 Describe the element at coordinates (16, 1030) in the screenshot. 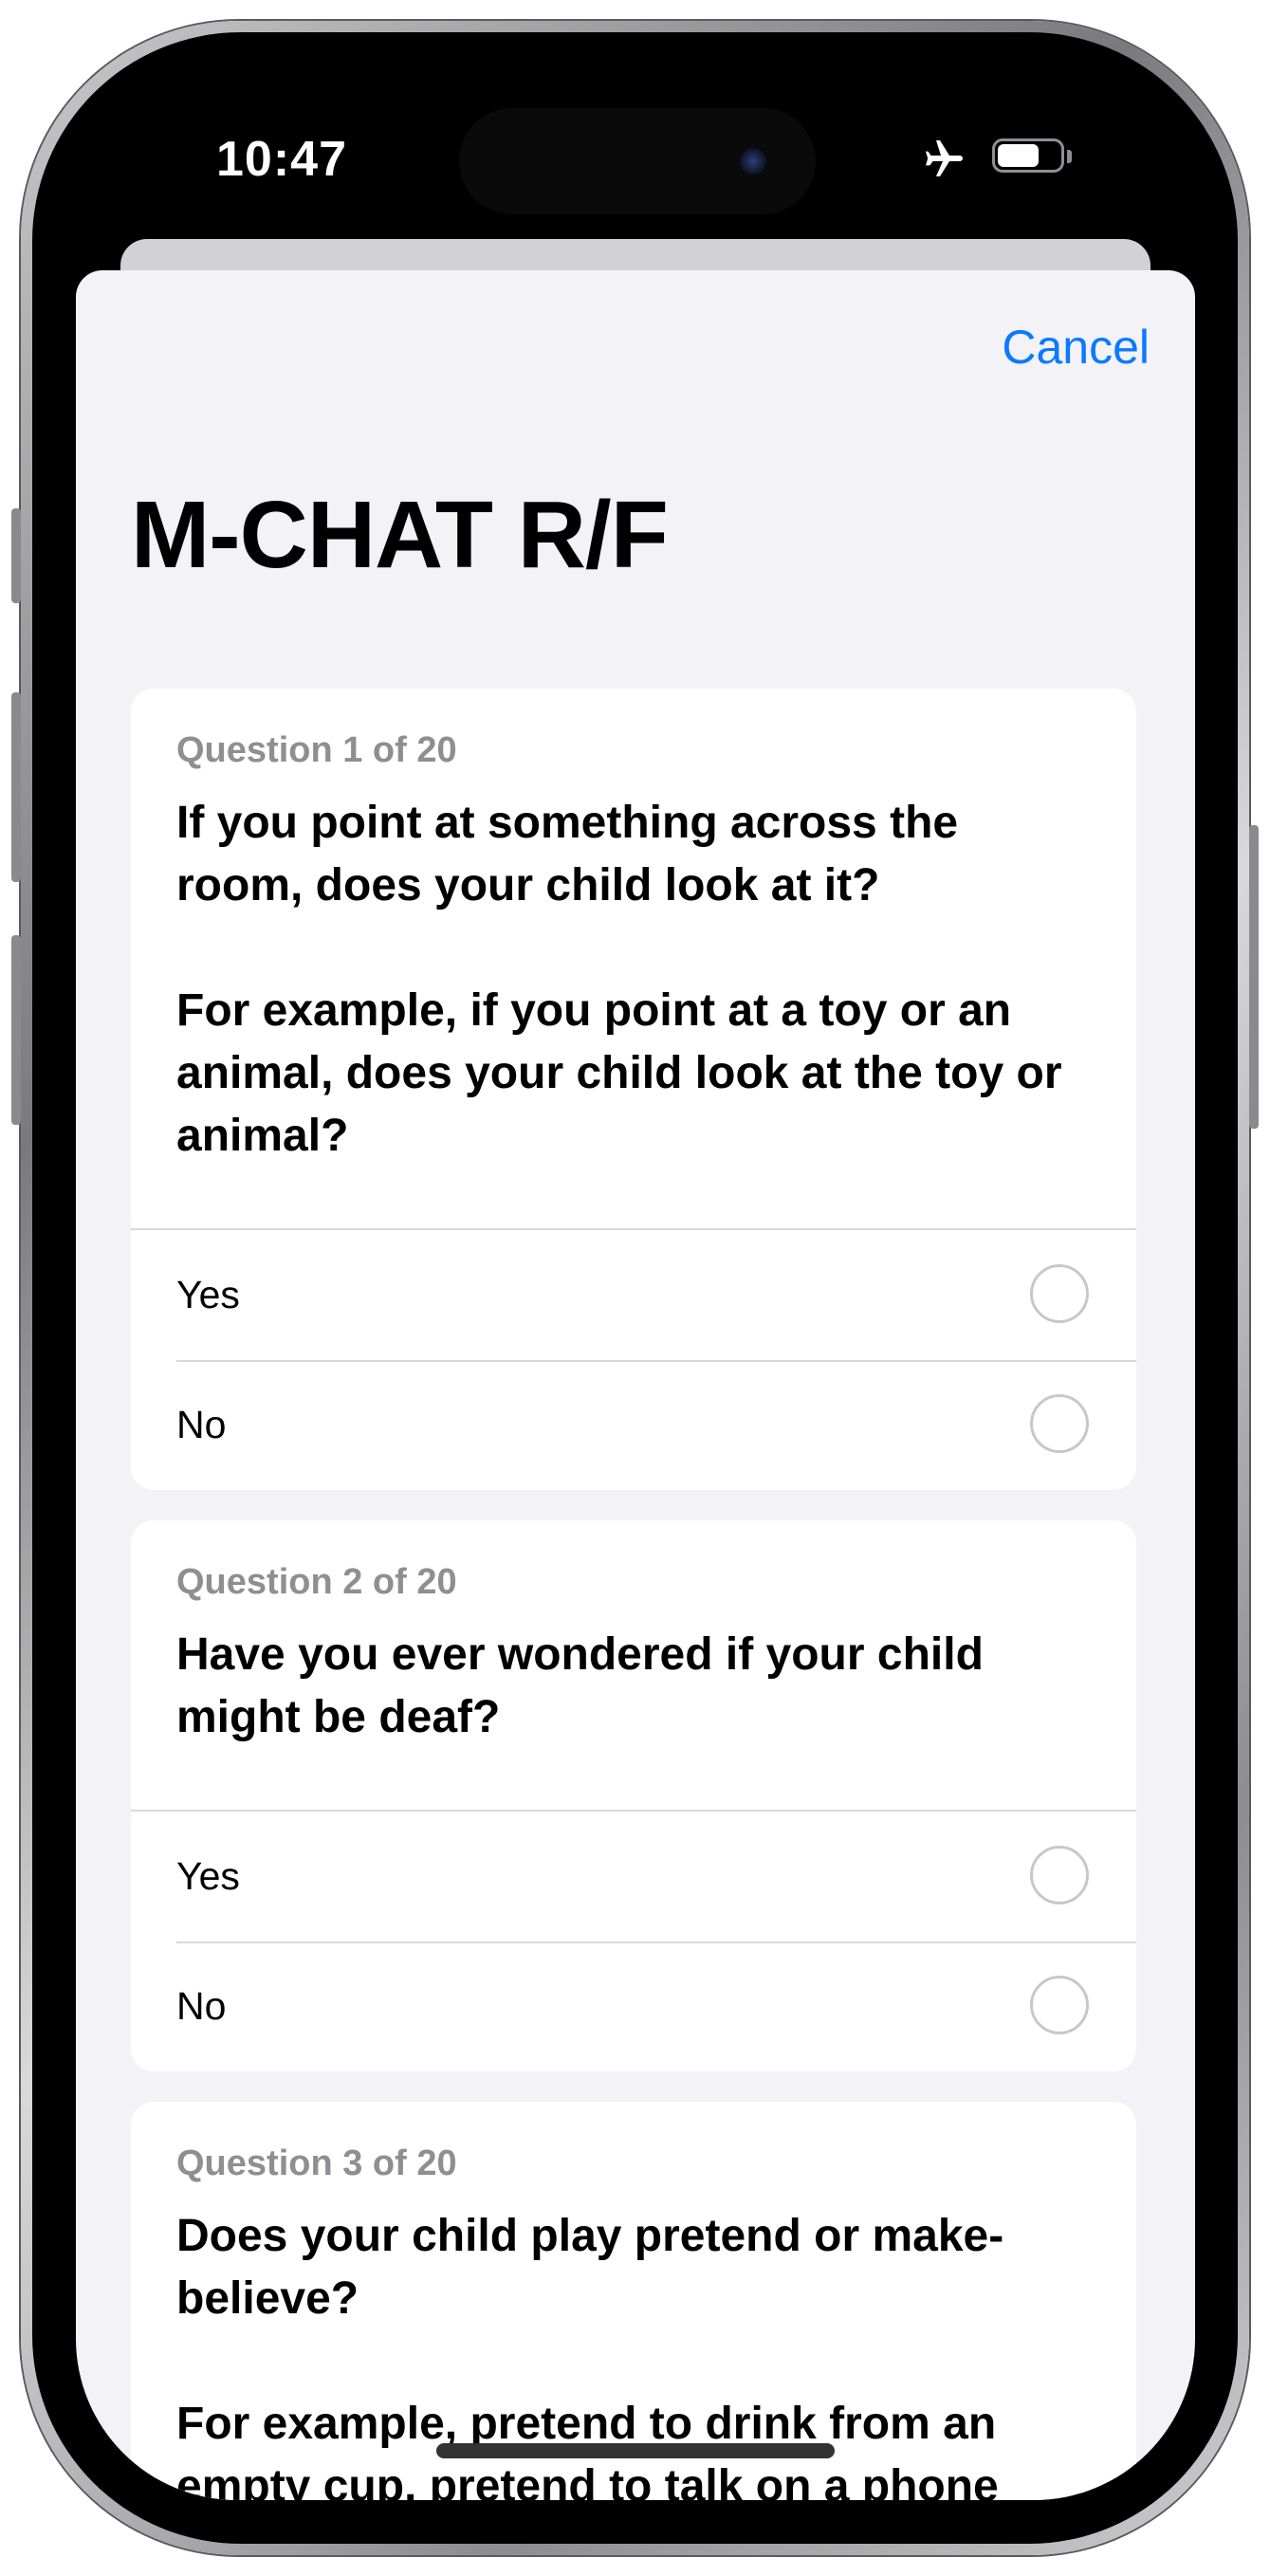

I see `volume-down-button` at that location.